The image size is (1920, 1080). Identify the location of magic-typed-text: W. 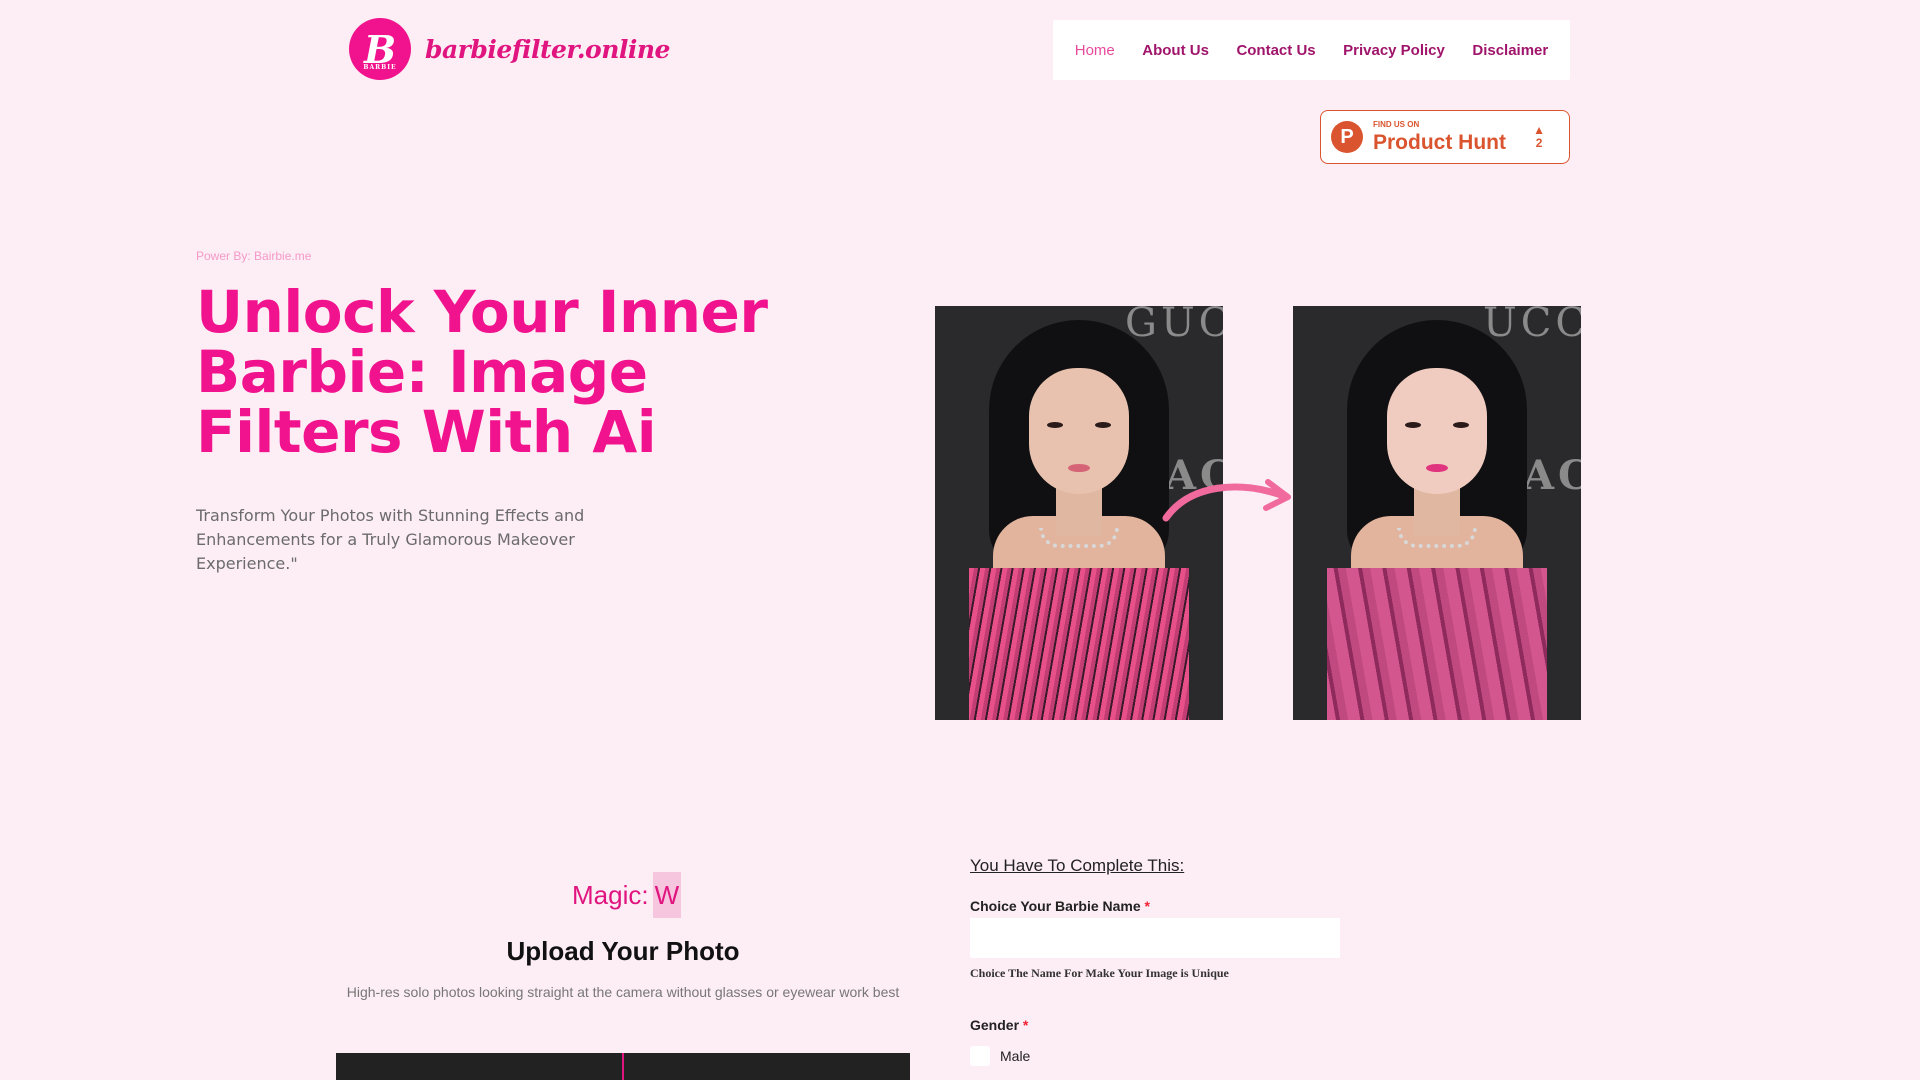
(667, 895).